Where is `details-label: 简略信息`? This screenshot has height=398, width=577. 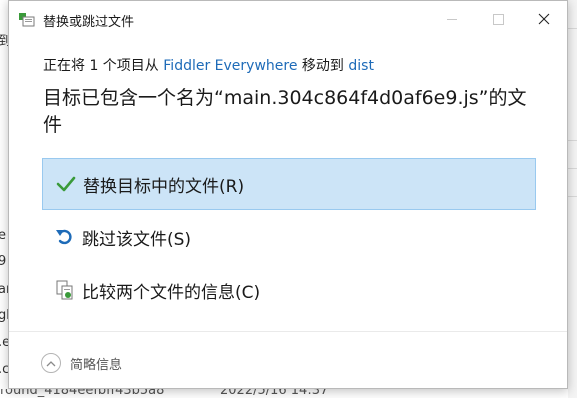
details-label: 简略信息 is located at coordinates (96, 365).